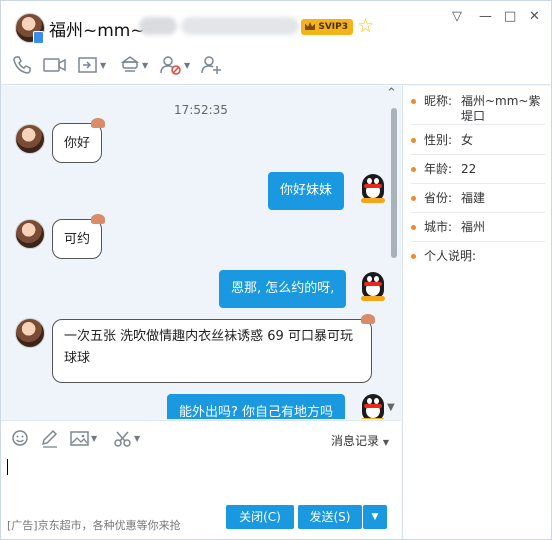 The image size is (552, 540). Describe the element at coordinates (256, 412) in the screenshot. I see `message-text: 能外出吗? 你自己有地方吗` at that location.